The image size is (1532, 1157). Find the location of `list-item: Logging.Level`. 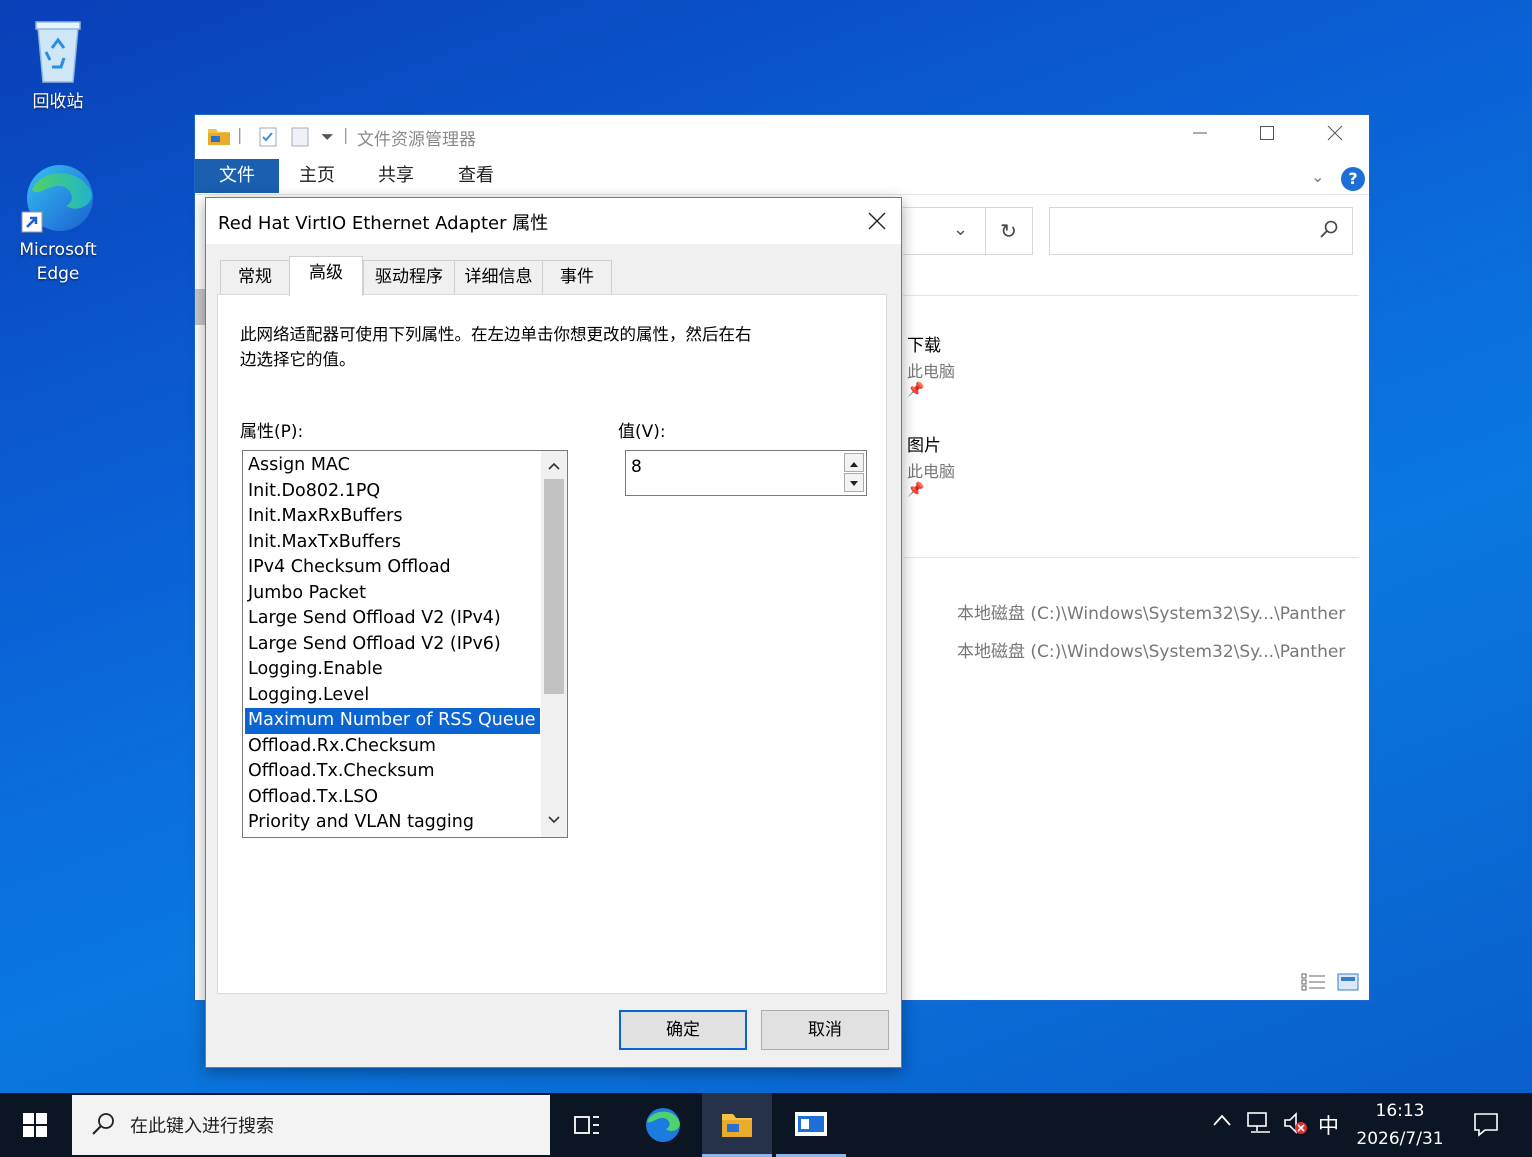

list-item: Logging.Level is located at coordinates (405, 696).